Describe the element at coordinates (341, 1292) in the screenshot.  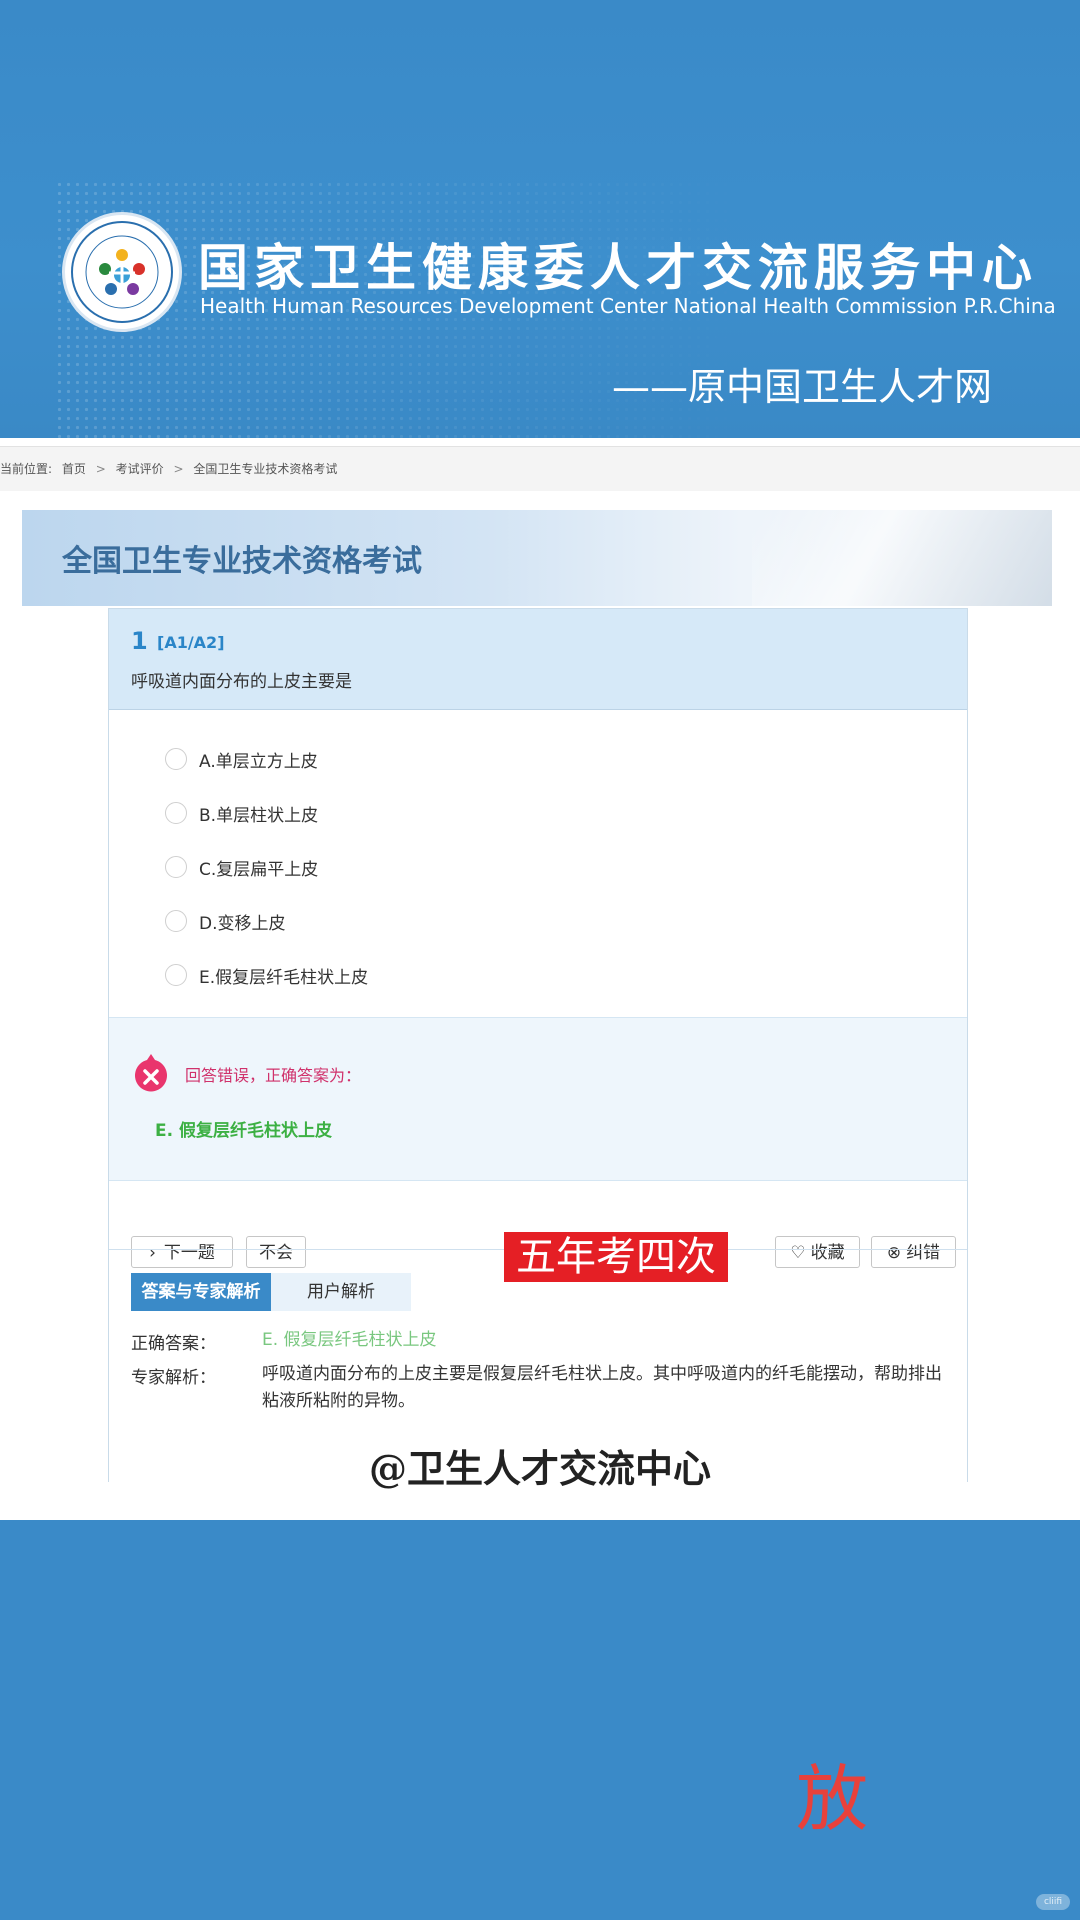
I see `tab-user-analysis: 用户解析` at that location.